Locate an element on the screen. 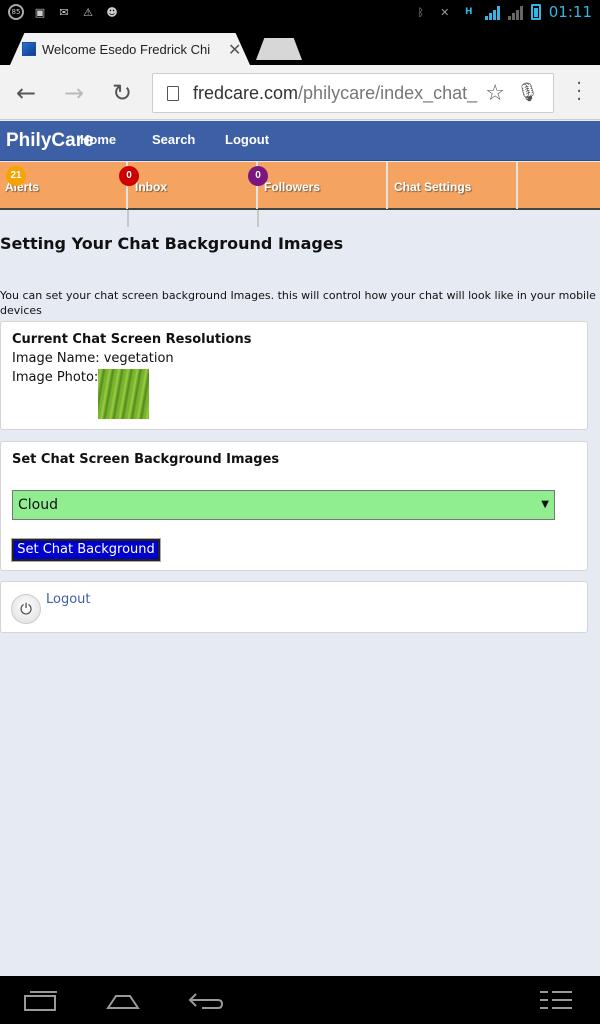 The width and height of the screenshot is (600, 1024). page-icon is located at coordinates (173, 93).